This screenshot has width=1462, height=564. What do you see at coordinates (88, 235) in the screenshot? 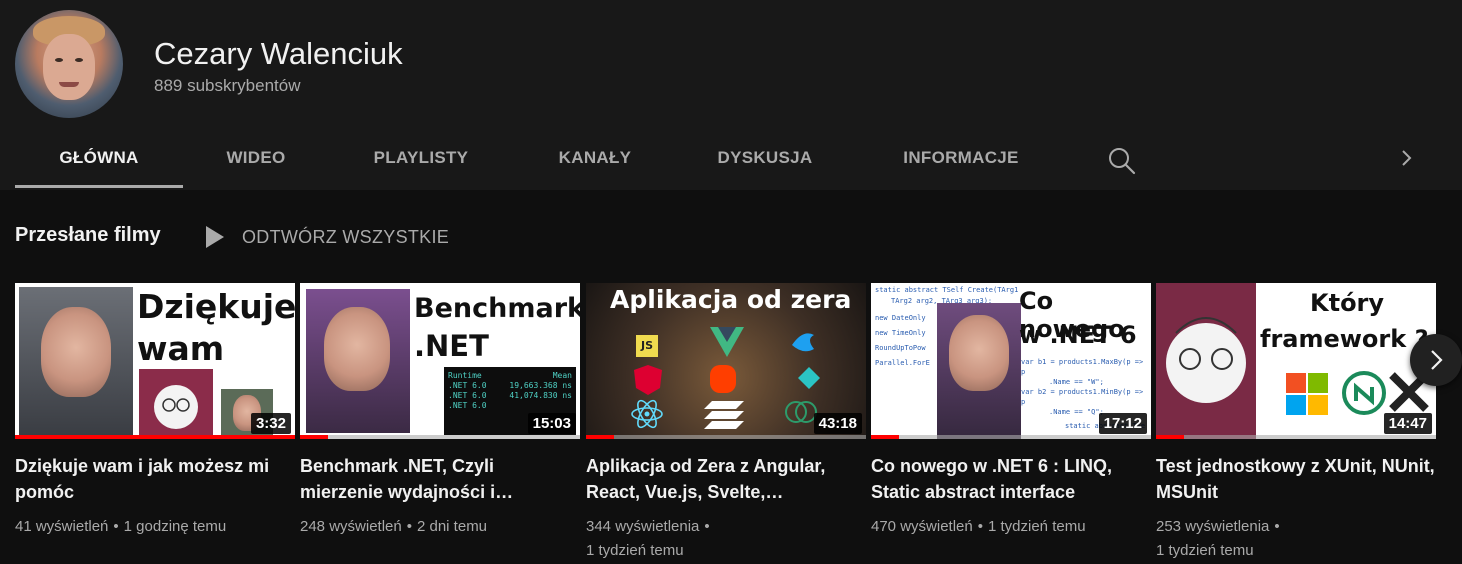
I see `section-title: Przesłane filmy` at bounding box center [88, 235].